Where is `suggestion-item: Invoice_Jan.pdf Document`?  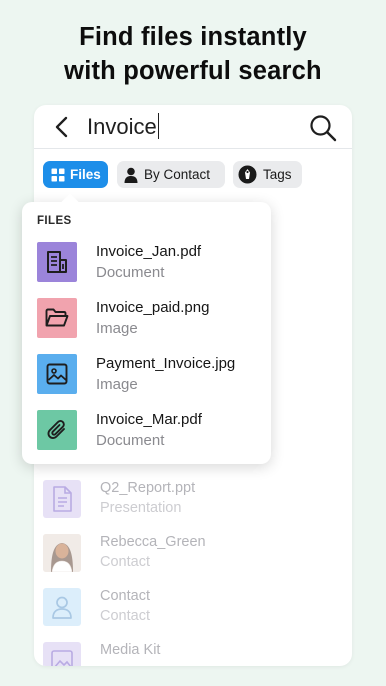 suggestion-item: Invoice_Jan.pdf Document is located at coordinates (146, 262).